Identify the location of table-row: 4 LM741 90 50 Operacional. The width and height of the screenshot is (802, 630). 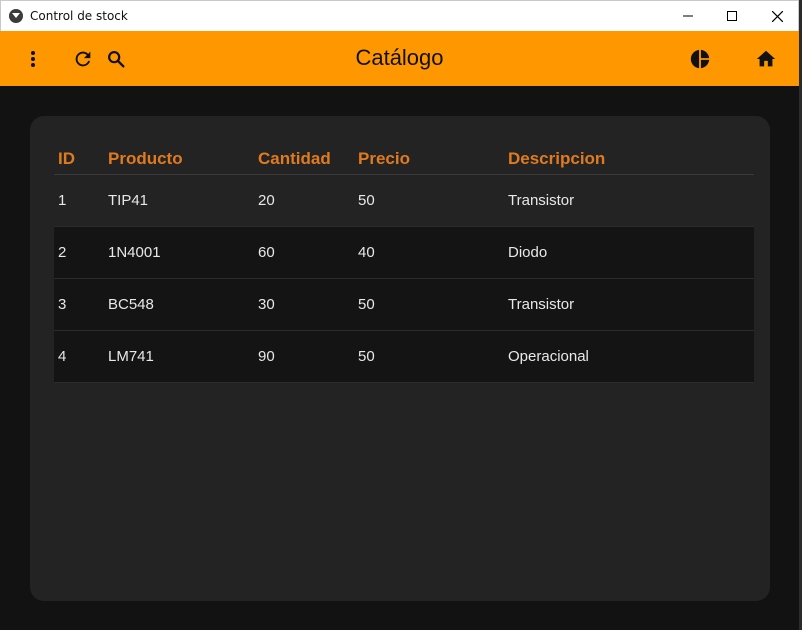
(404, 357).